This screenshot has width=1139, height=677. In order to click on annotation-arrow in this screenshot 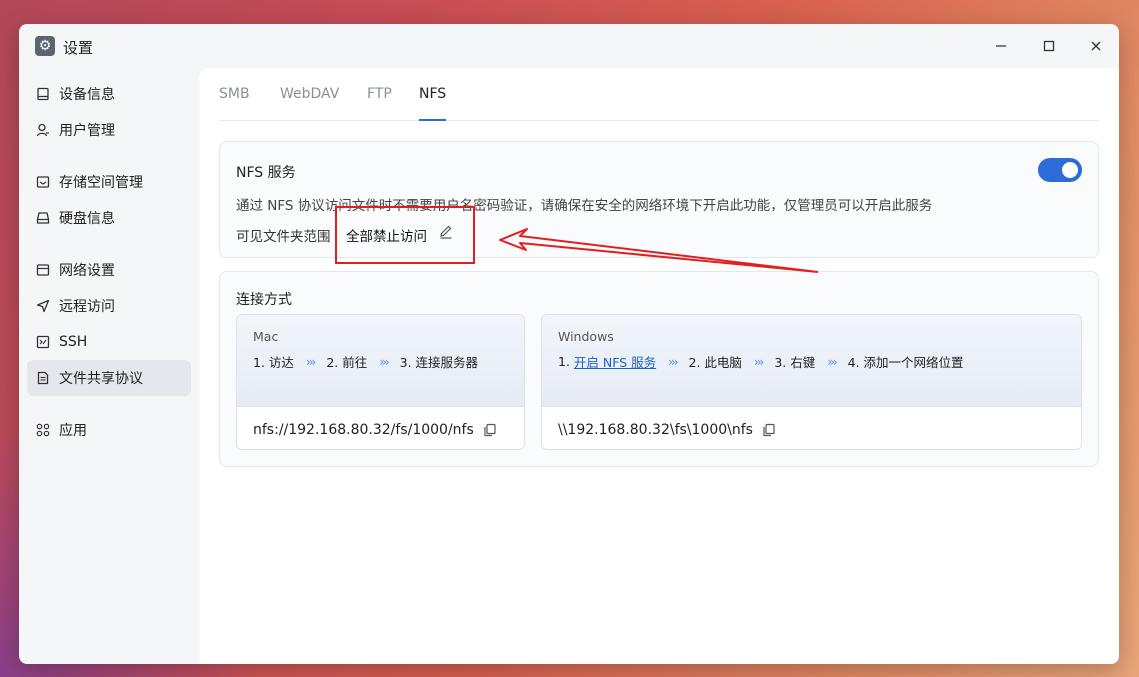, I will do `click(659, 250)`.